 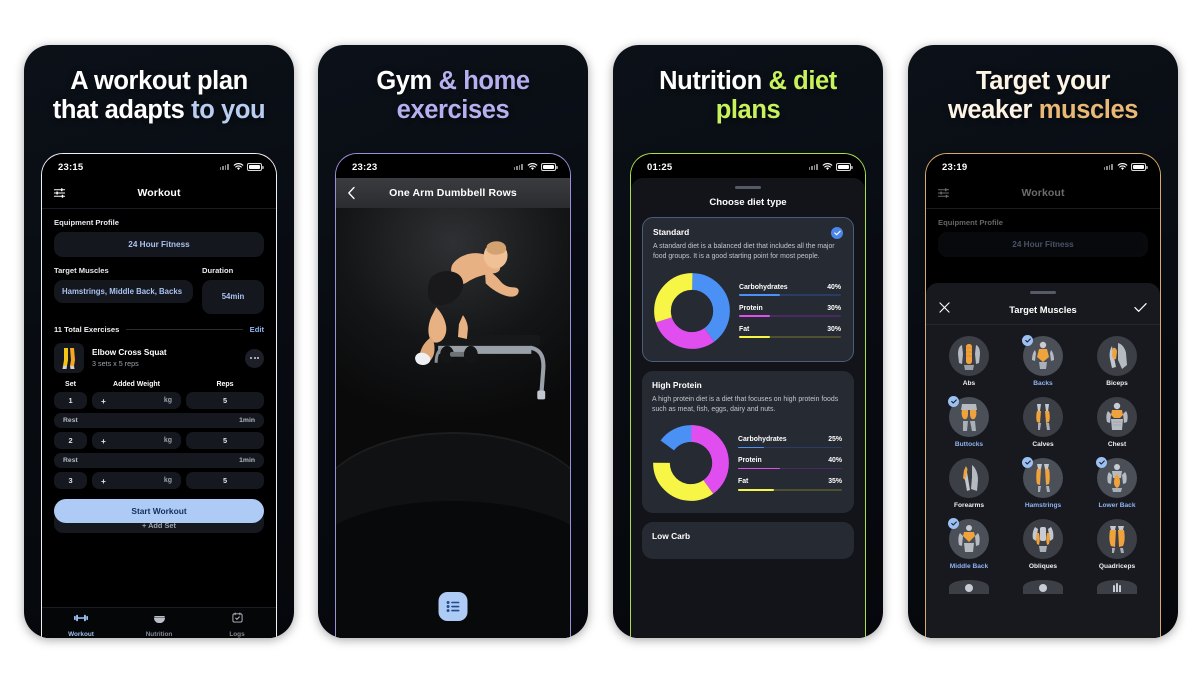 What do you see at coordinates (1117, 383) in the screenshot?
I see `muscle-label: Biceps` at bounding box center [1117, 383].